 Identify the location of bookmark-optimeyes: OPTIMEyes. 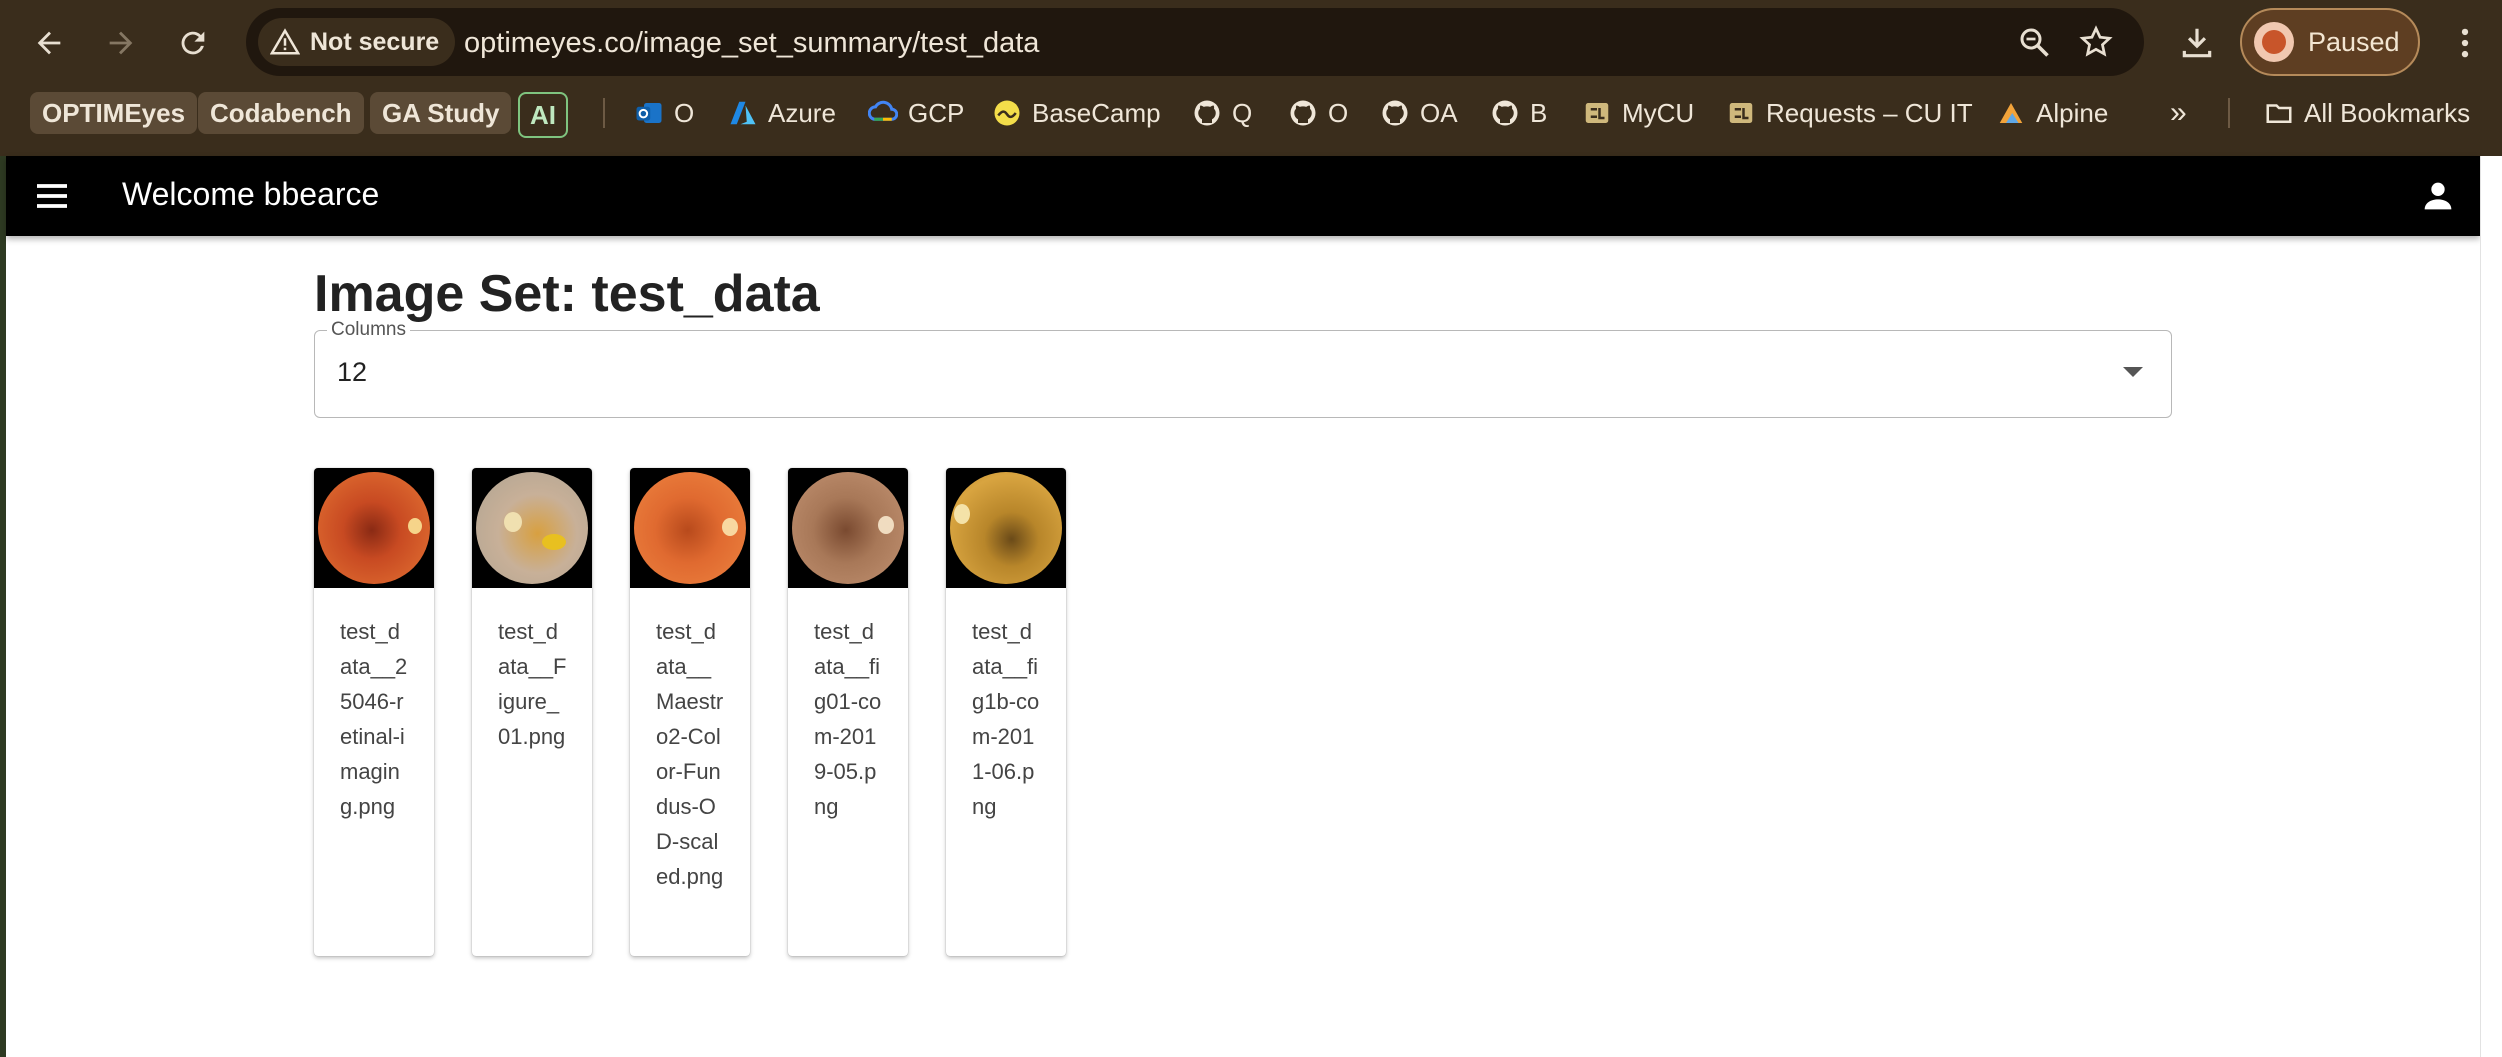
(114, 113).